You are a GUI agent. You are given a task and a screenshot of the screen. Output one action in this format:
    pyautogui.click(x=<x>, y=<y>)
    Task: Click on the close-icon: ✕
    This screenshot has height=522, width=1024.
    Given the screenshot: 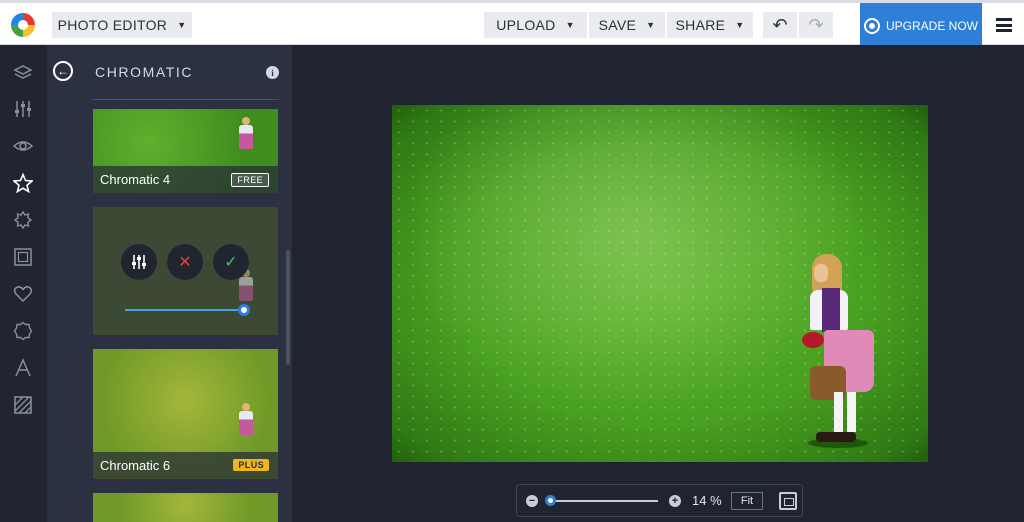 What is the action you would take?
    pyautogui.click(x=185, y=262)
    